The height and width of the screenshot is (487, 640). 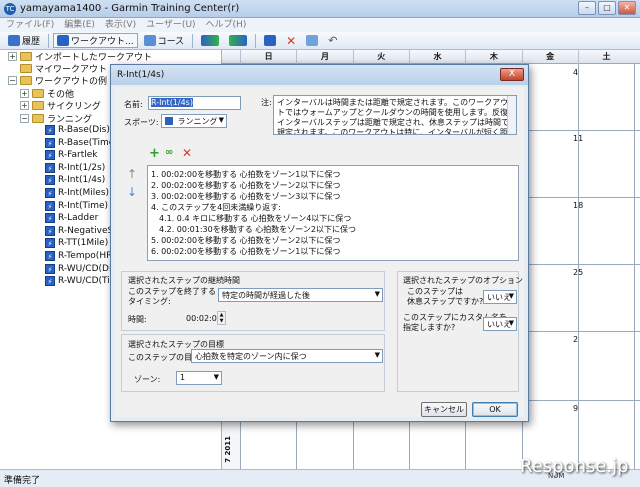 I want to click on tree-item-label: サイクリング, so click(x=74, y=106).